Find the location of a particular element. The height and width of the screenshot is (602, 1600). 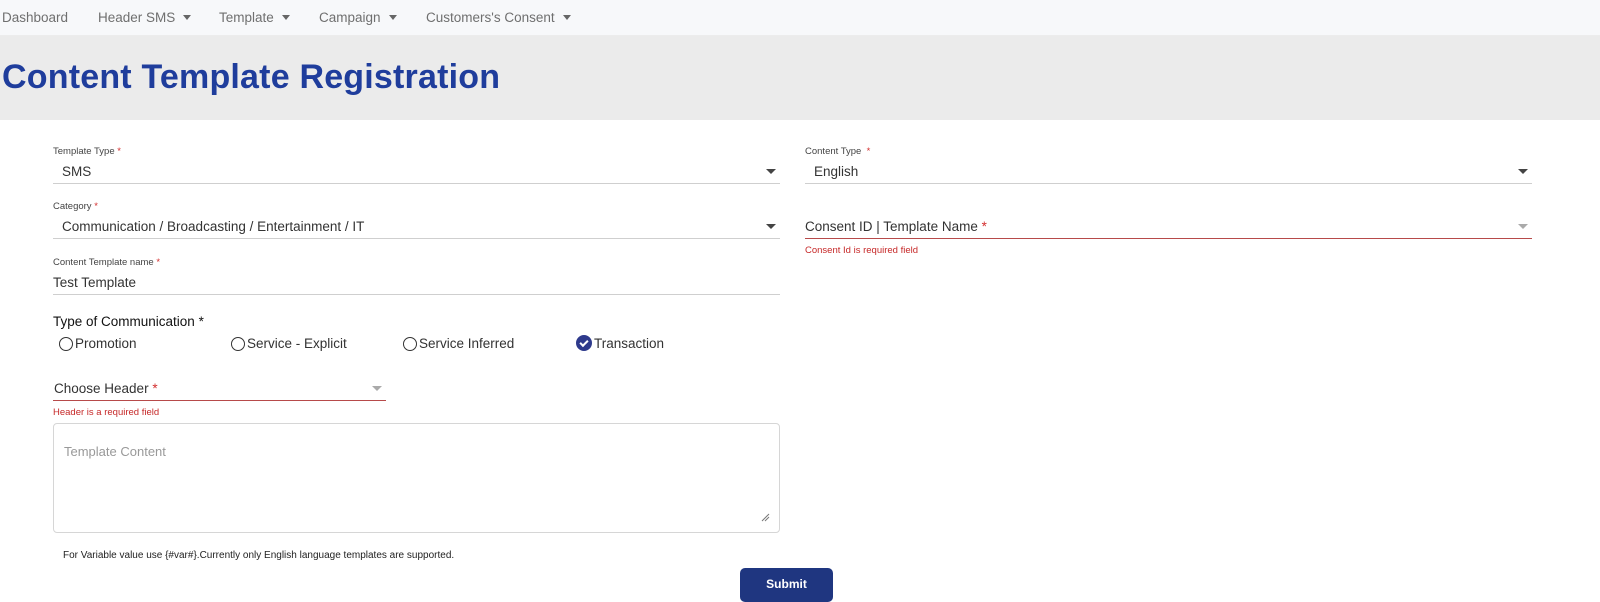

nav-header-sms: Header SMS is located at coordinates (145, 17).